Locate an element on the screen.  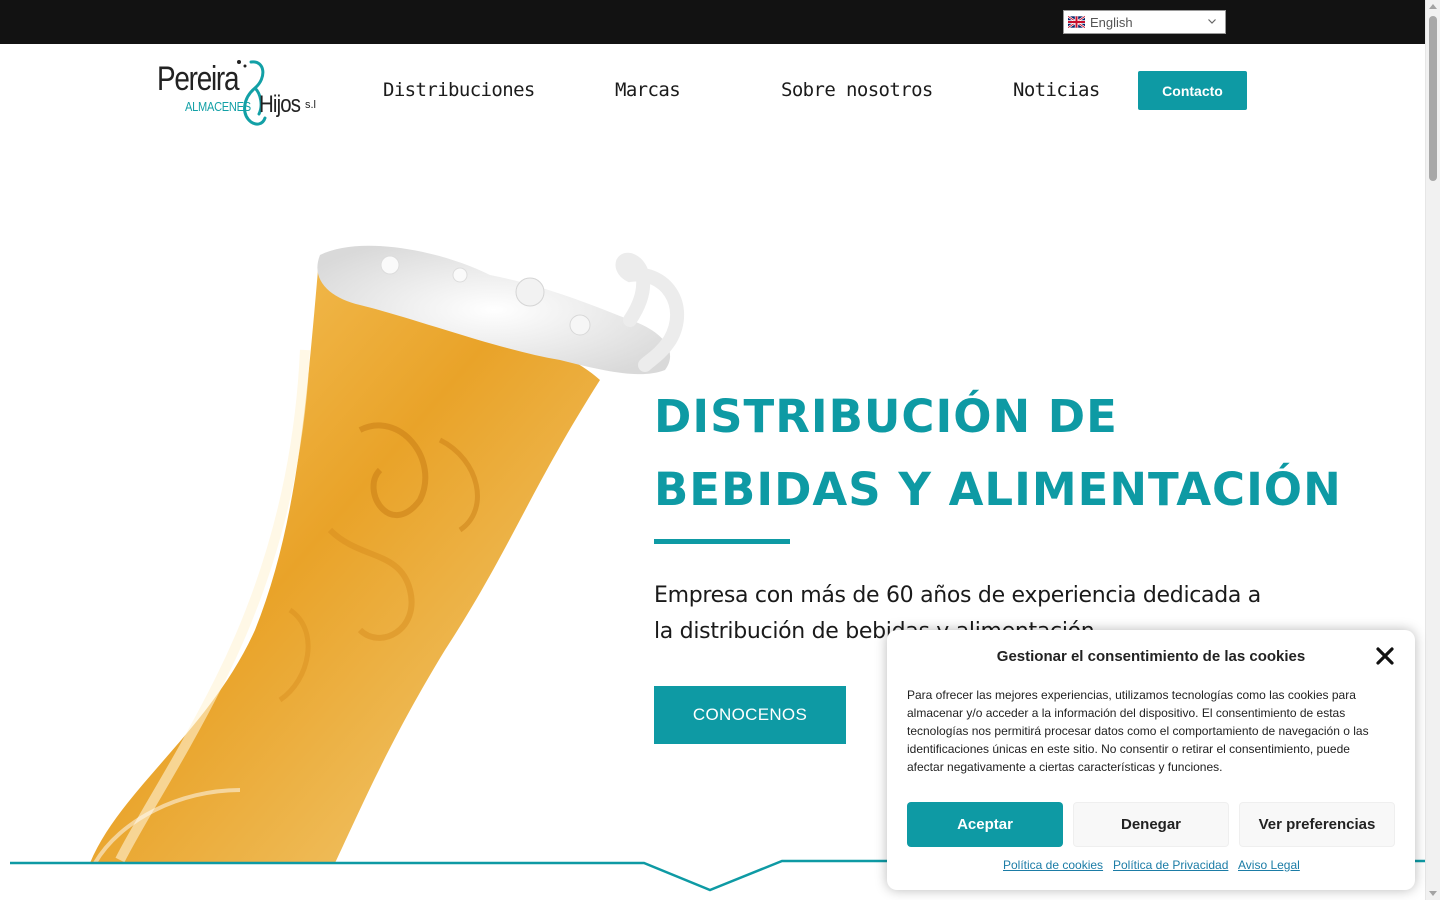
hero-title: DISTRIBUCIÓN DE BEBIDAS Y ALIMENTACIÓN is located at coordinates (998, 453).